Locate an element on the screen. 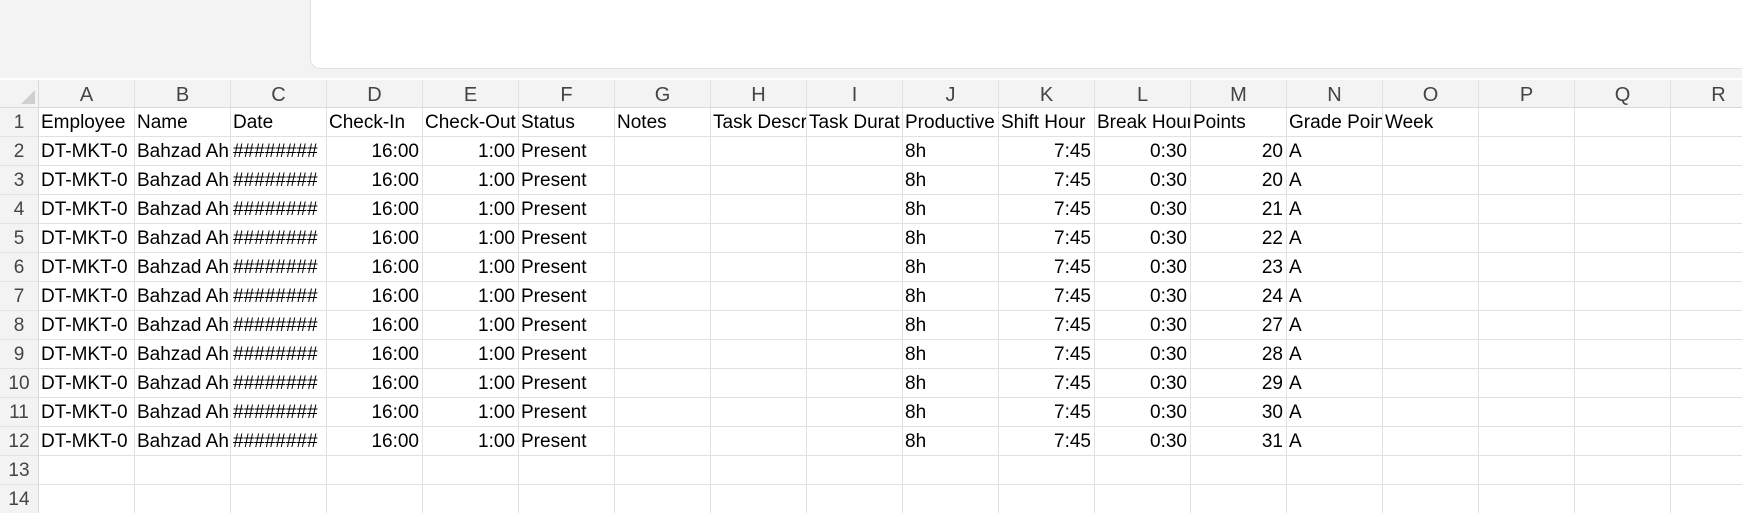  cell-j11: 8h is located at coordinates (951, 412).